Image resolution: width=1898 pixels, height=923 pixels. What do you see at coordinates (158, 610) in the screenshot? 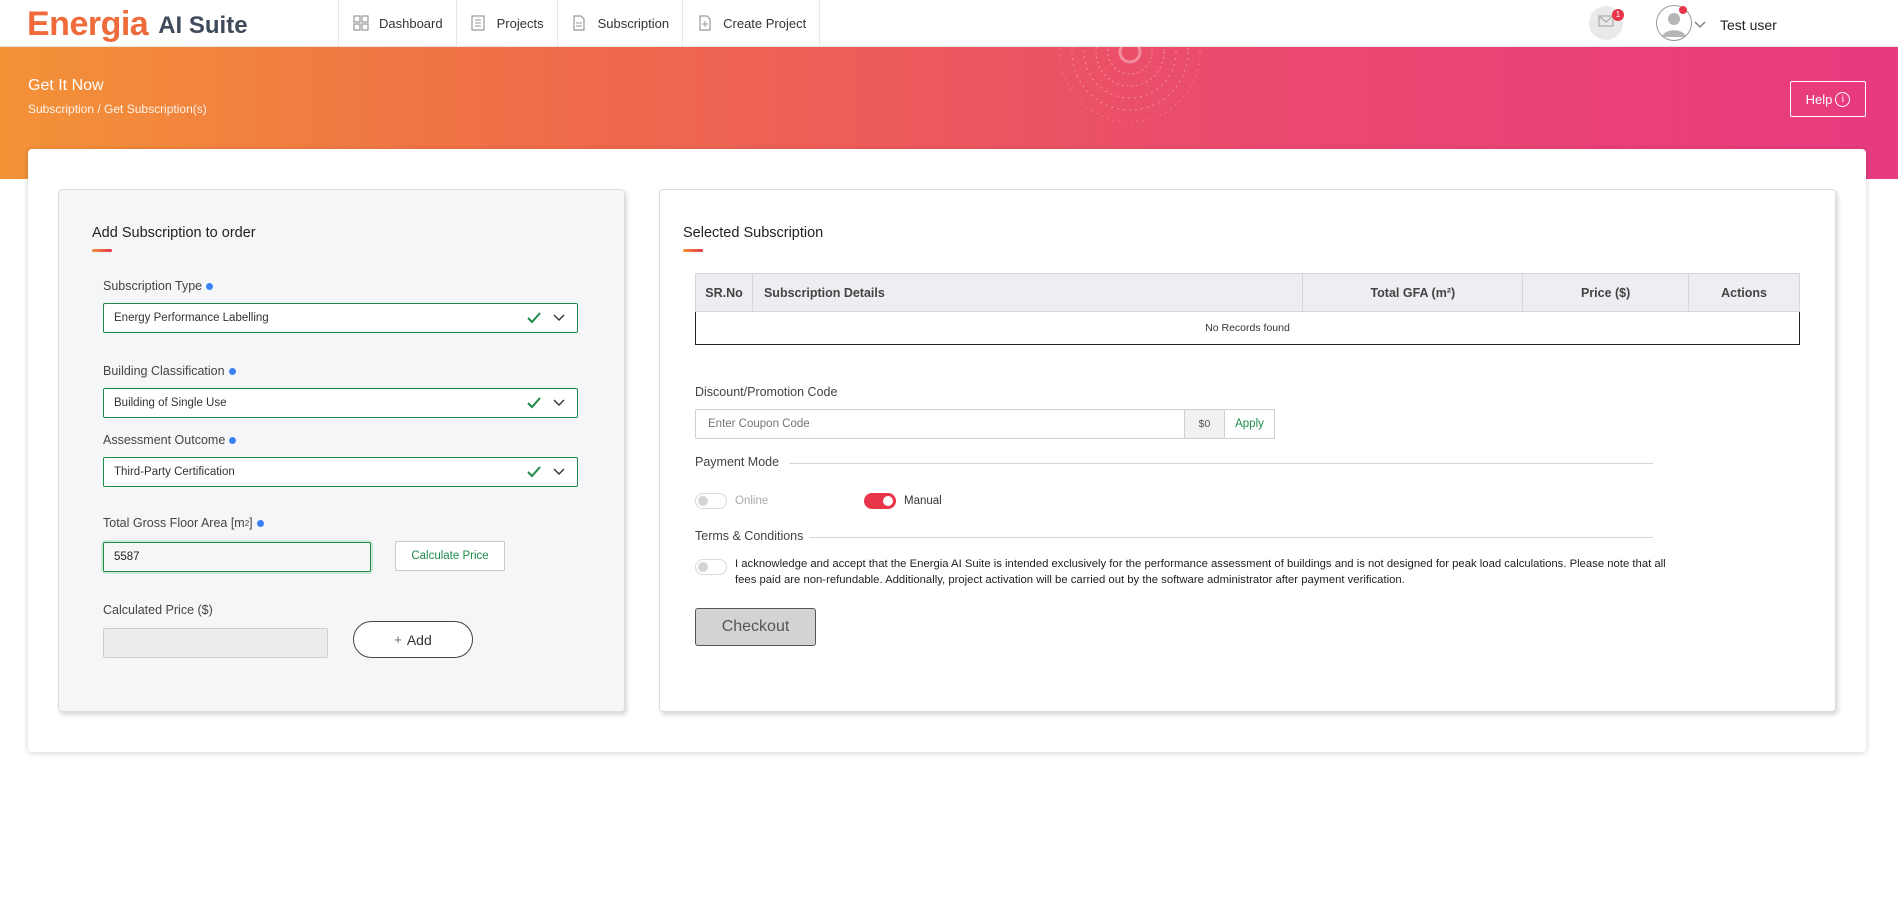
I see `calculated-price-label: Calculated Price ($)` at bounding box center [158, 610].